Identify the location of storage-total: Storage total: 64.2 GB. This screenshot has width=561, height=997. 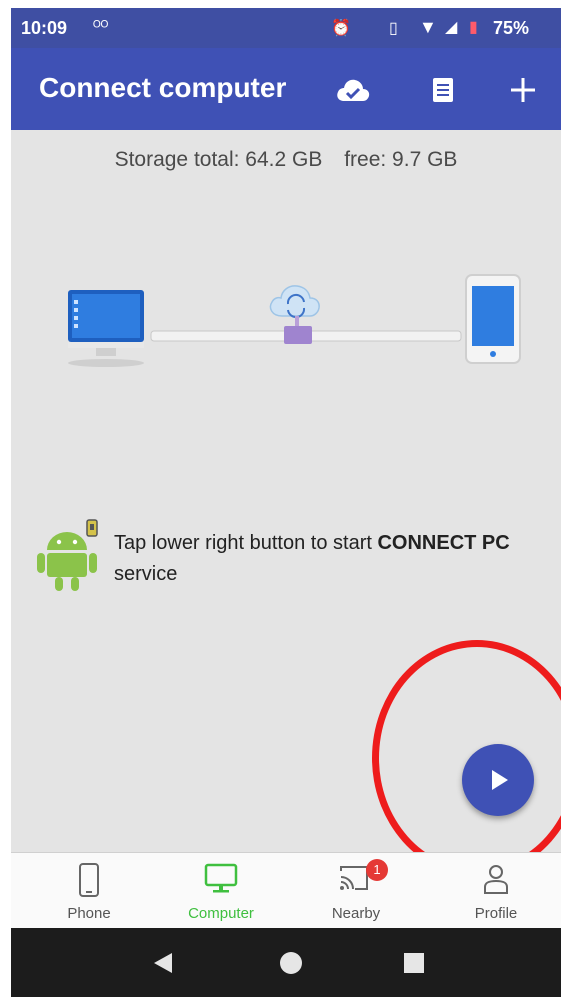
(218, 159).